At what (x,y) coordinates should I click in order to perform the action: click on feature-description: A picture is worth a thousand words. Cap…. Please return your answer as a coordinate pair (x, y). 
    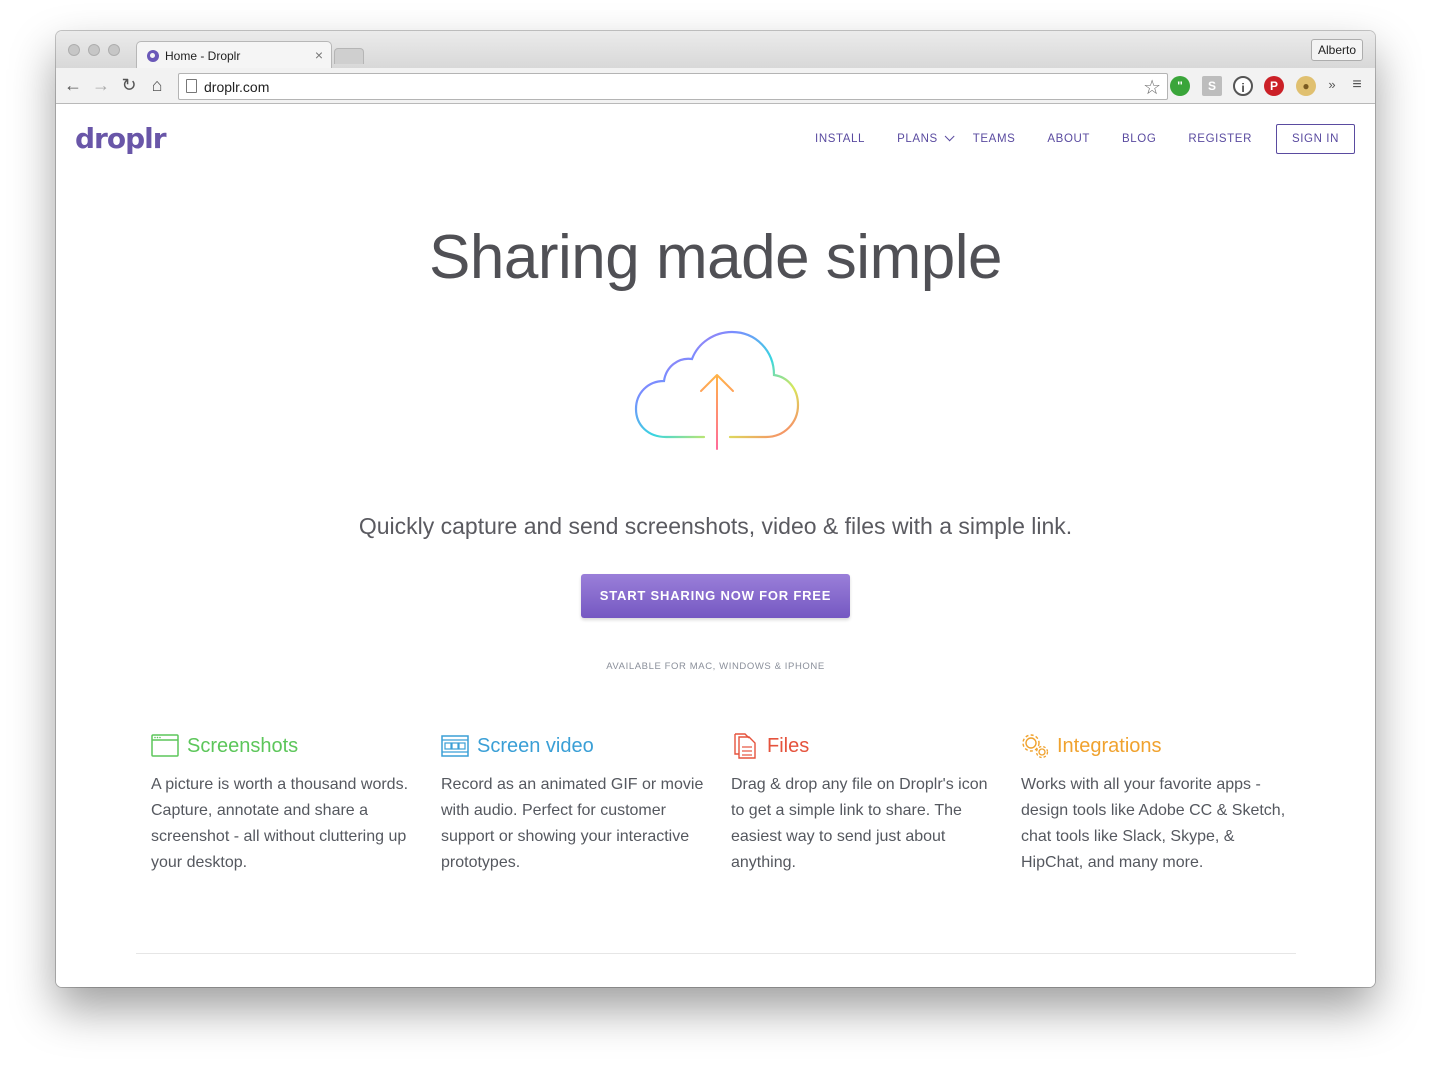
    Looking at the image, I should click on (280, 823).